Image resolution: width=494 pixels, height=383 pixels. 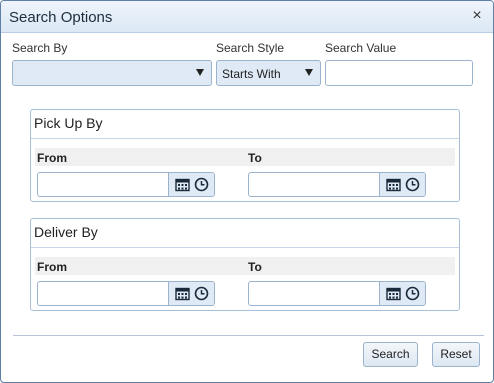 I want to click on pickup-from-label: From, so click(x=52, y=158).